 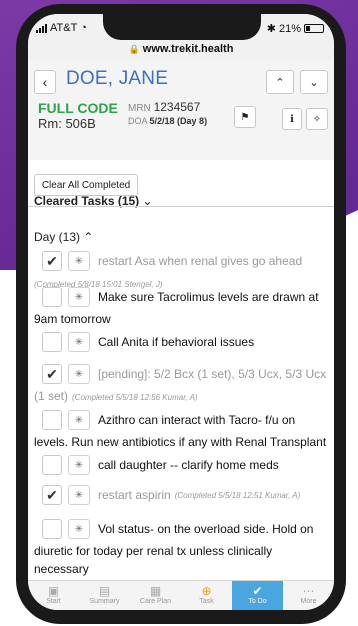 I want to click on nav-summary: ▤ Summary, so click(x=104, y=595).